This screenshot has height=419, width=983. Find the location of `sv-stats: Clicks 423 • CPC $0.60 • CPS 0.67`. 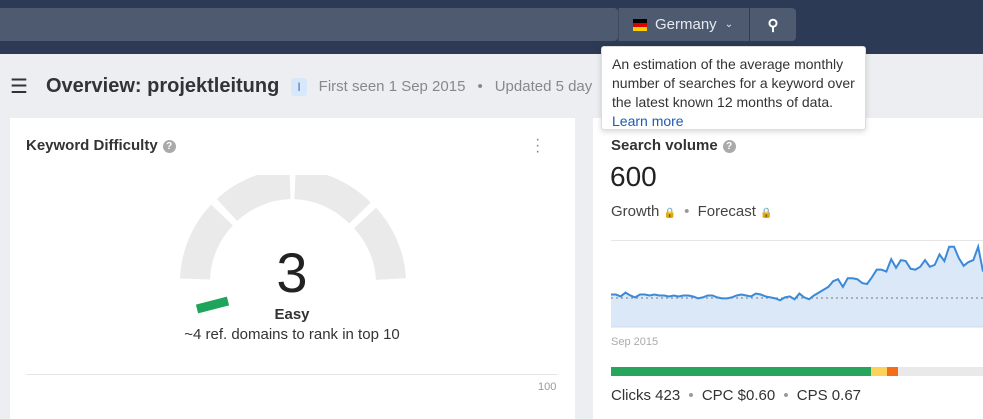

sv-stats: Clicks 423 • CPC $0.60 • CPS 0.67 is located at coordinates (736, 395).